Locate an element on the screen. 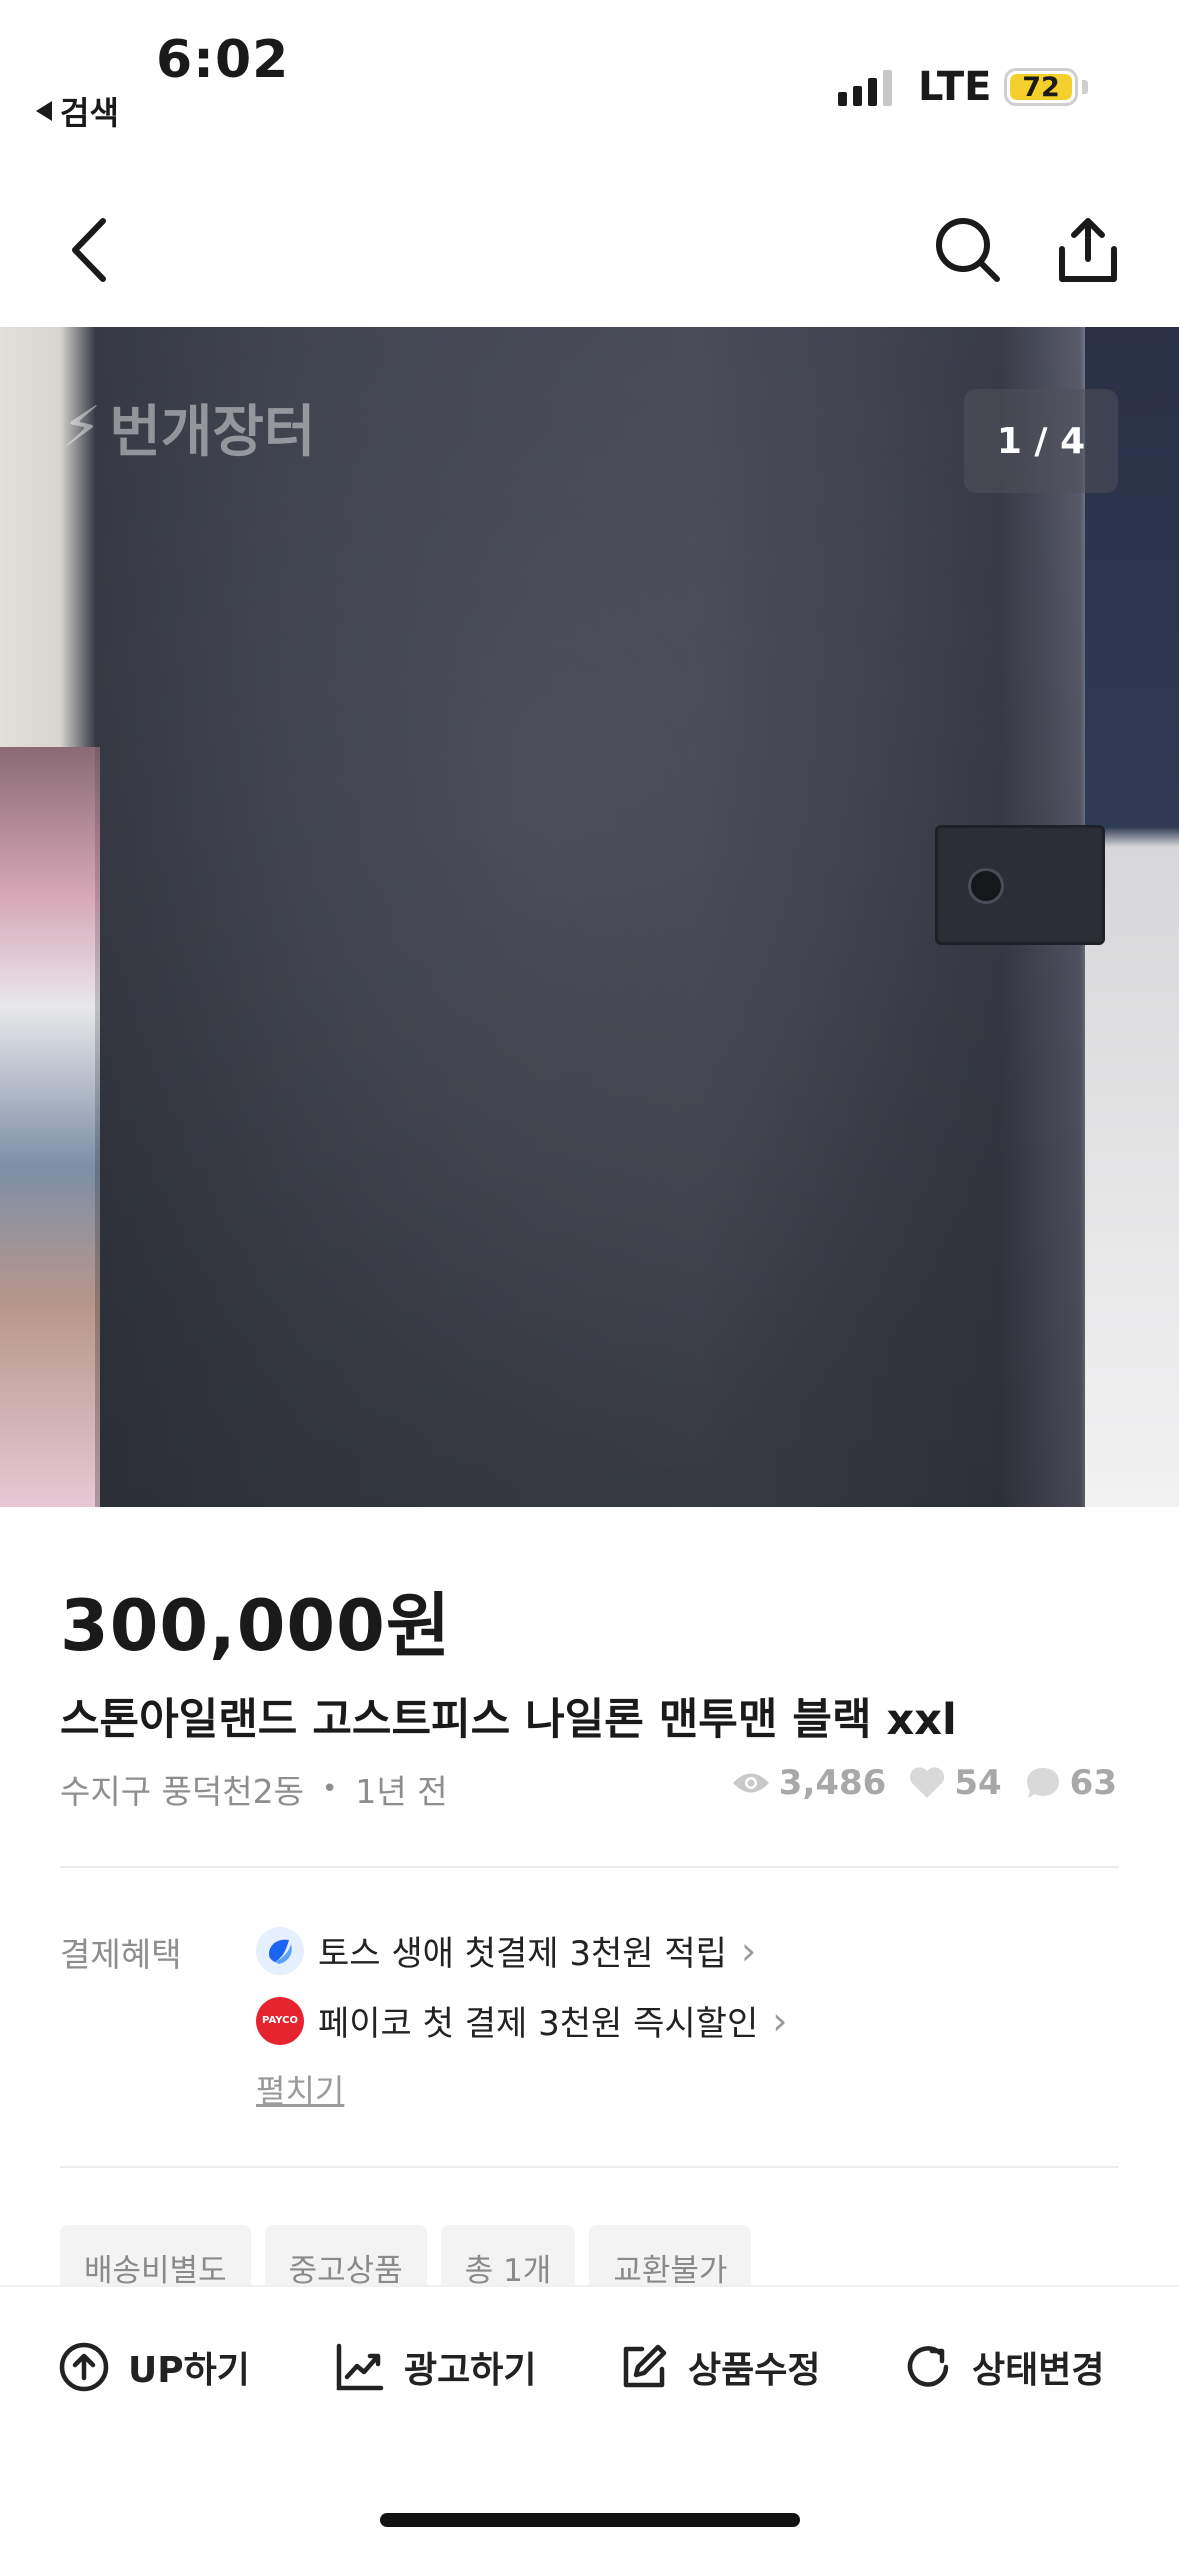 The width and height of the screenshot is (1179, 2556). network-label: LTE is located at coordinates (955, 87).